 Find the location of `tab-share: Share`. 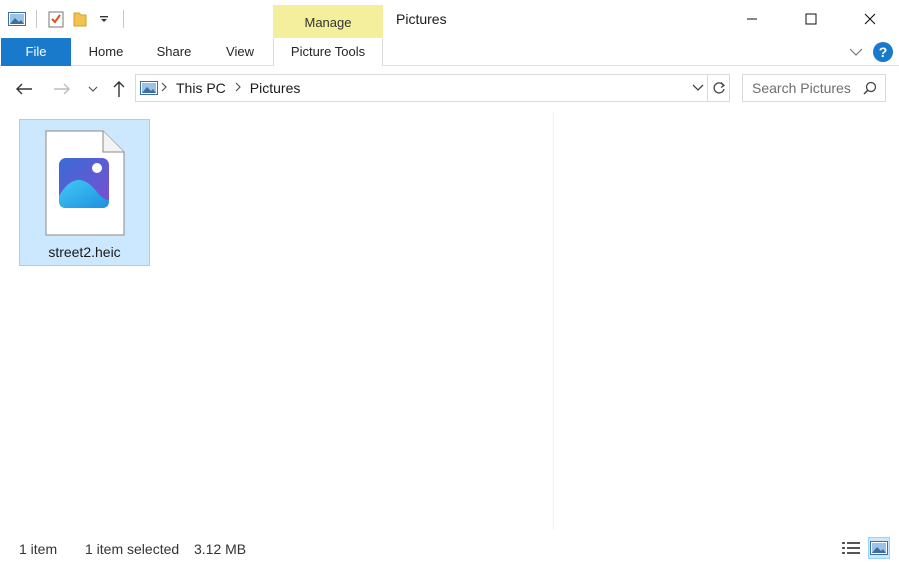

tab-share: Share is located at coordinates (174, 52).